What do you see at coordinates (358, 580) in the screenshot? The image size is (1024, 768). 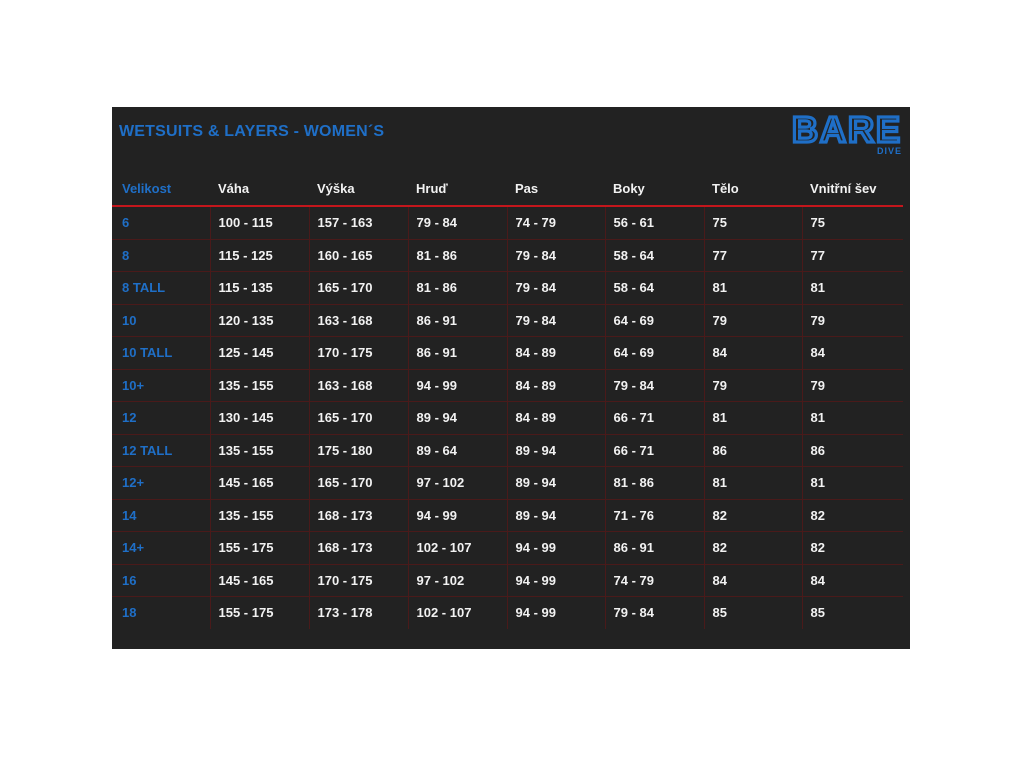 I see `cell-height: 170 - 175` at bounding box center [358, 580].